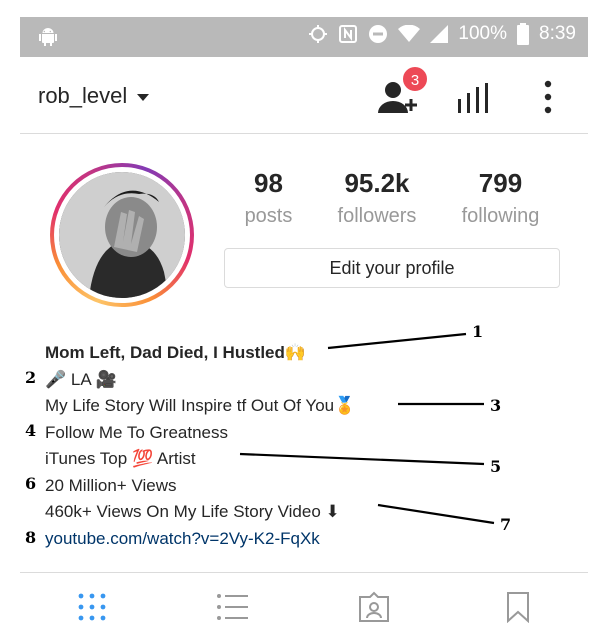  Describe the element at coordinates (232, 607) in the screenshot. I see `list-view-icon` at that location.